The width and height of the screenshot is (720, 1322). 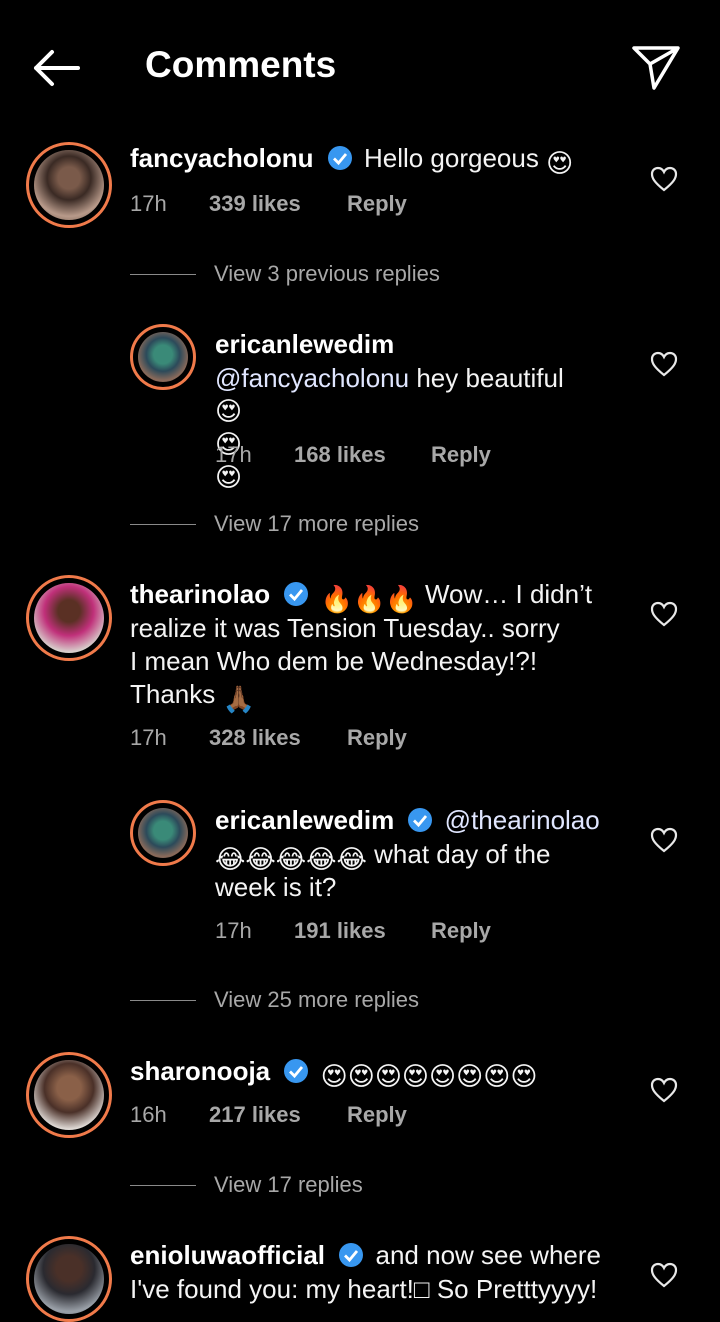 I want to click on mention-link: @thearinolao, so click(x=522, y=820).